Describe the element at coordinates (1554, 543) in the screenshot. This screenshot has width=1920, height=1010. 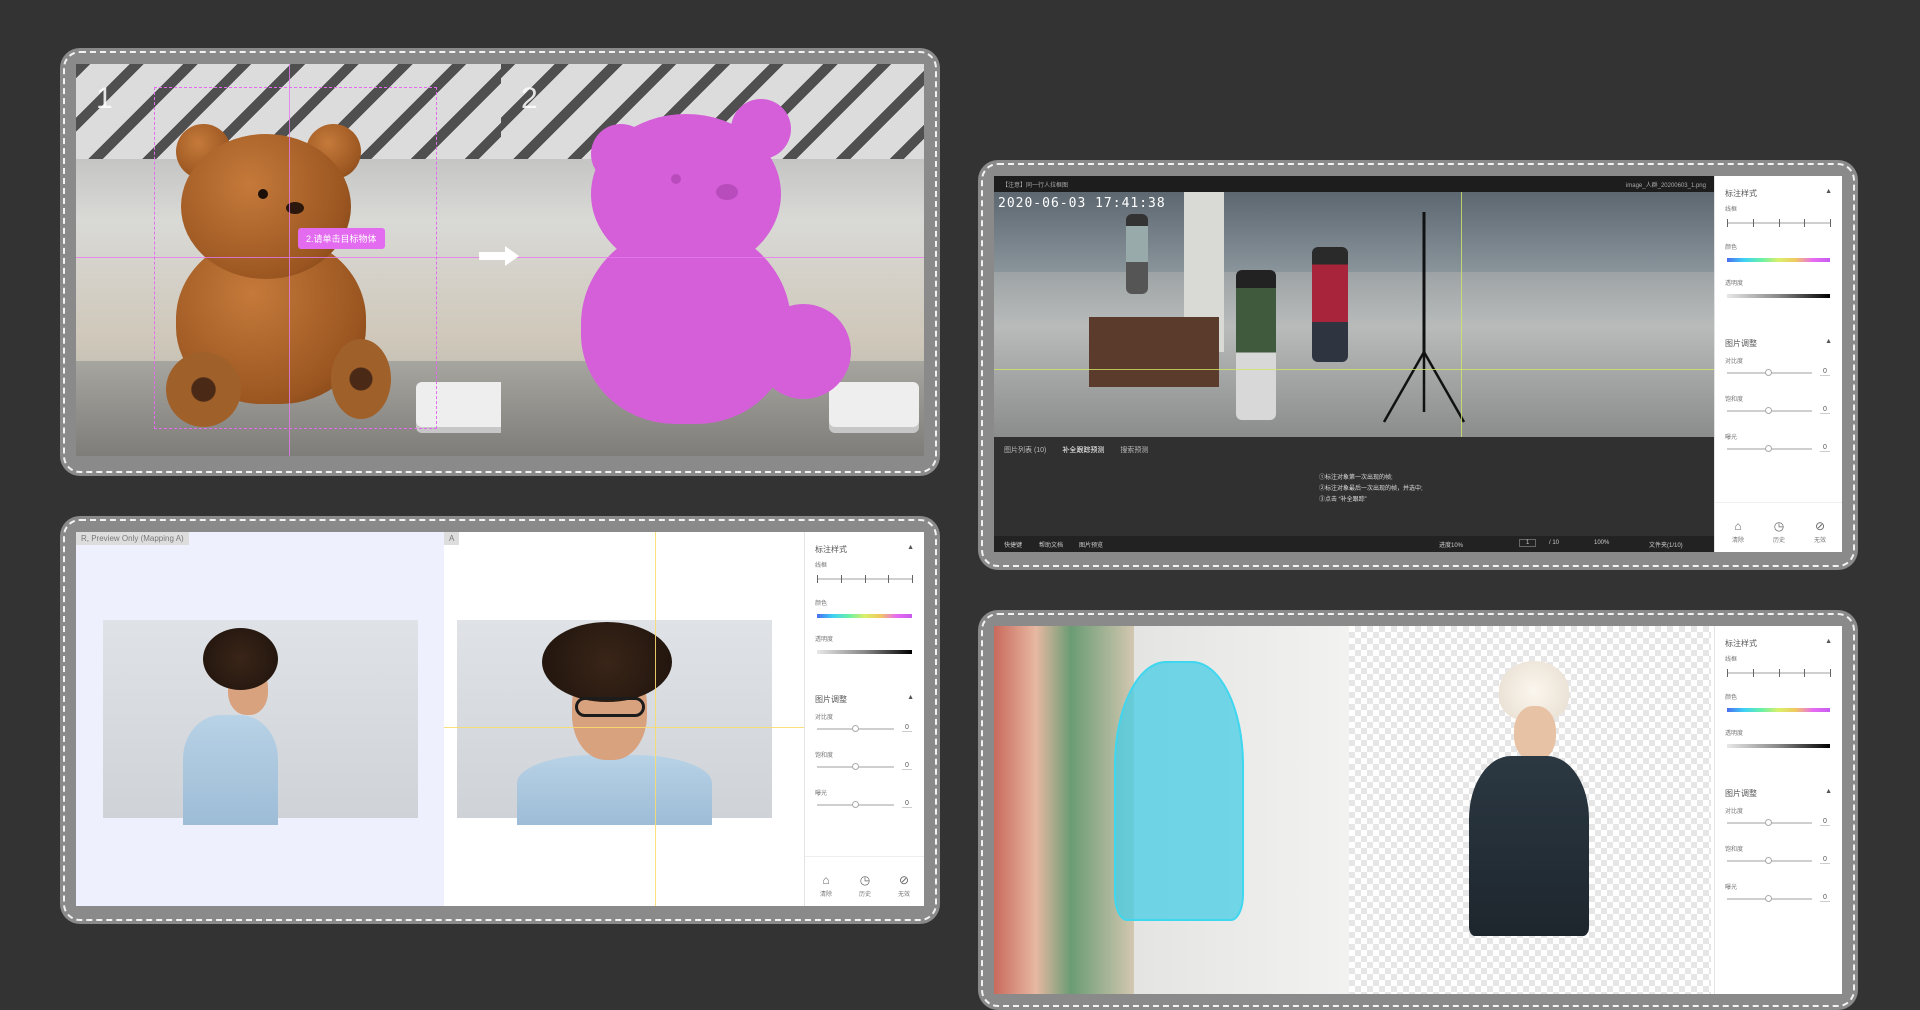
I see `page-total: / 10` at that location.